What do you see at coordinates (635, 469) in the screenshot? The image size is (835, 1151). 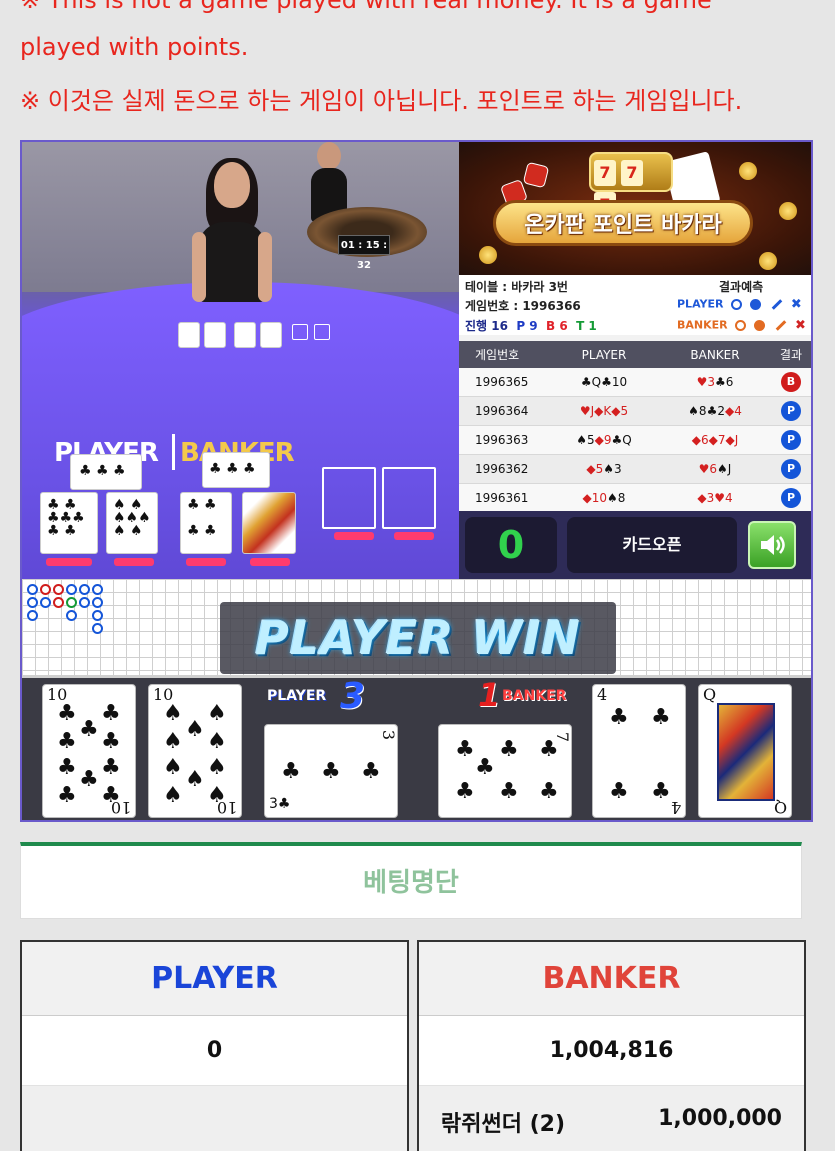 I see `history-row: 1996362 ◆5♠3 ♥6♠J P` at bounding box center [635, 469].